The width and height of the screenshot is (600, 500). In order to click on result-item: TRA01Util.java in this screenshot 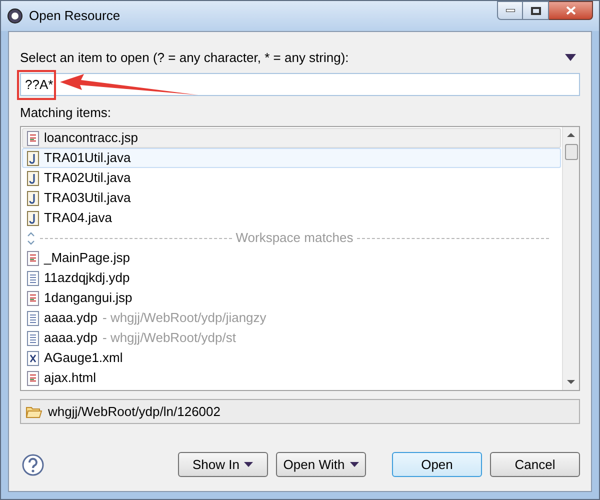, I will do `click(291, 158)`.